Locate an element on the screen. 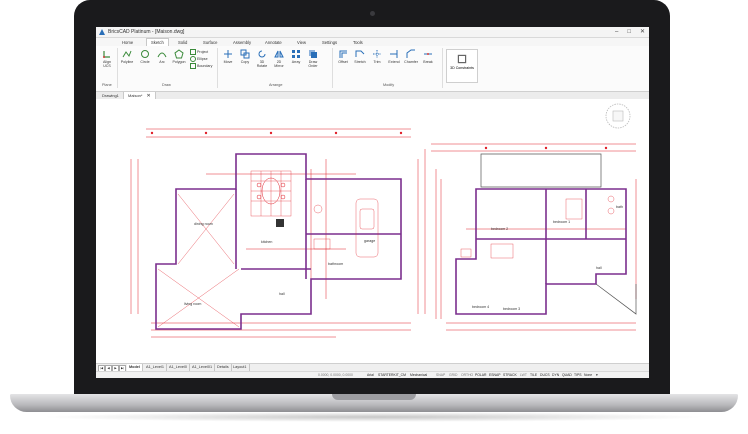 The image size is (748, 434). font-readout: Arial is located at coordinates (370, 375).